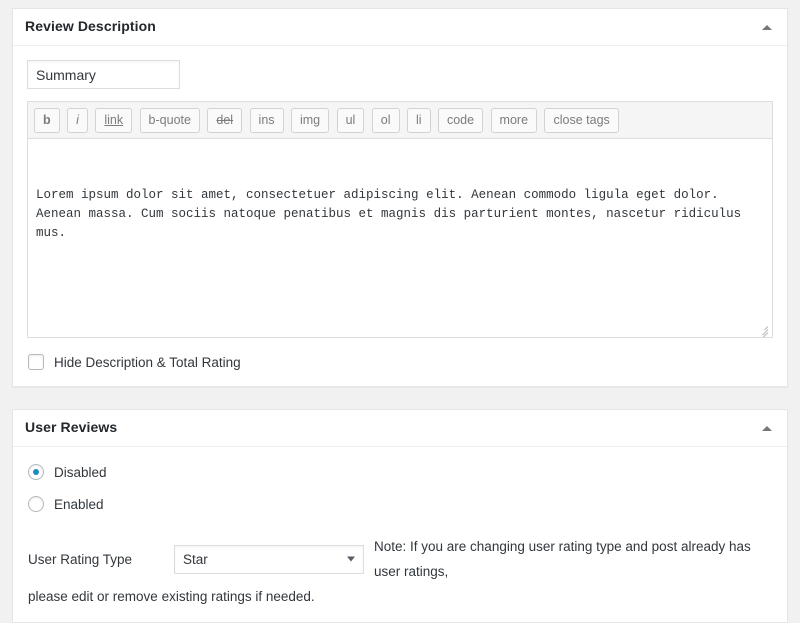 This screenshot has width=800, height=623. I want to click on radio-label-enabled: Enabled, so click(79, 504).